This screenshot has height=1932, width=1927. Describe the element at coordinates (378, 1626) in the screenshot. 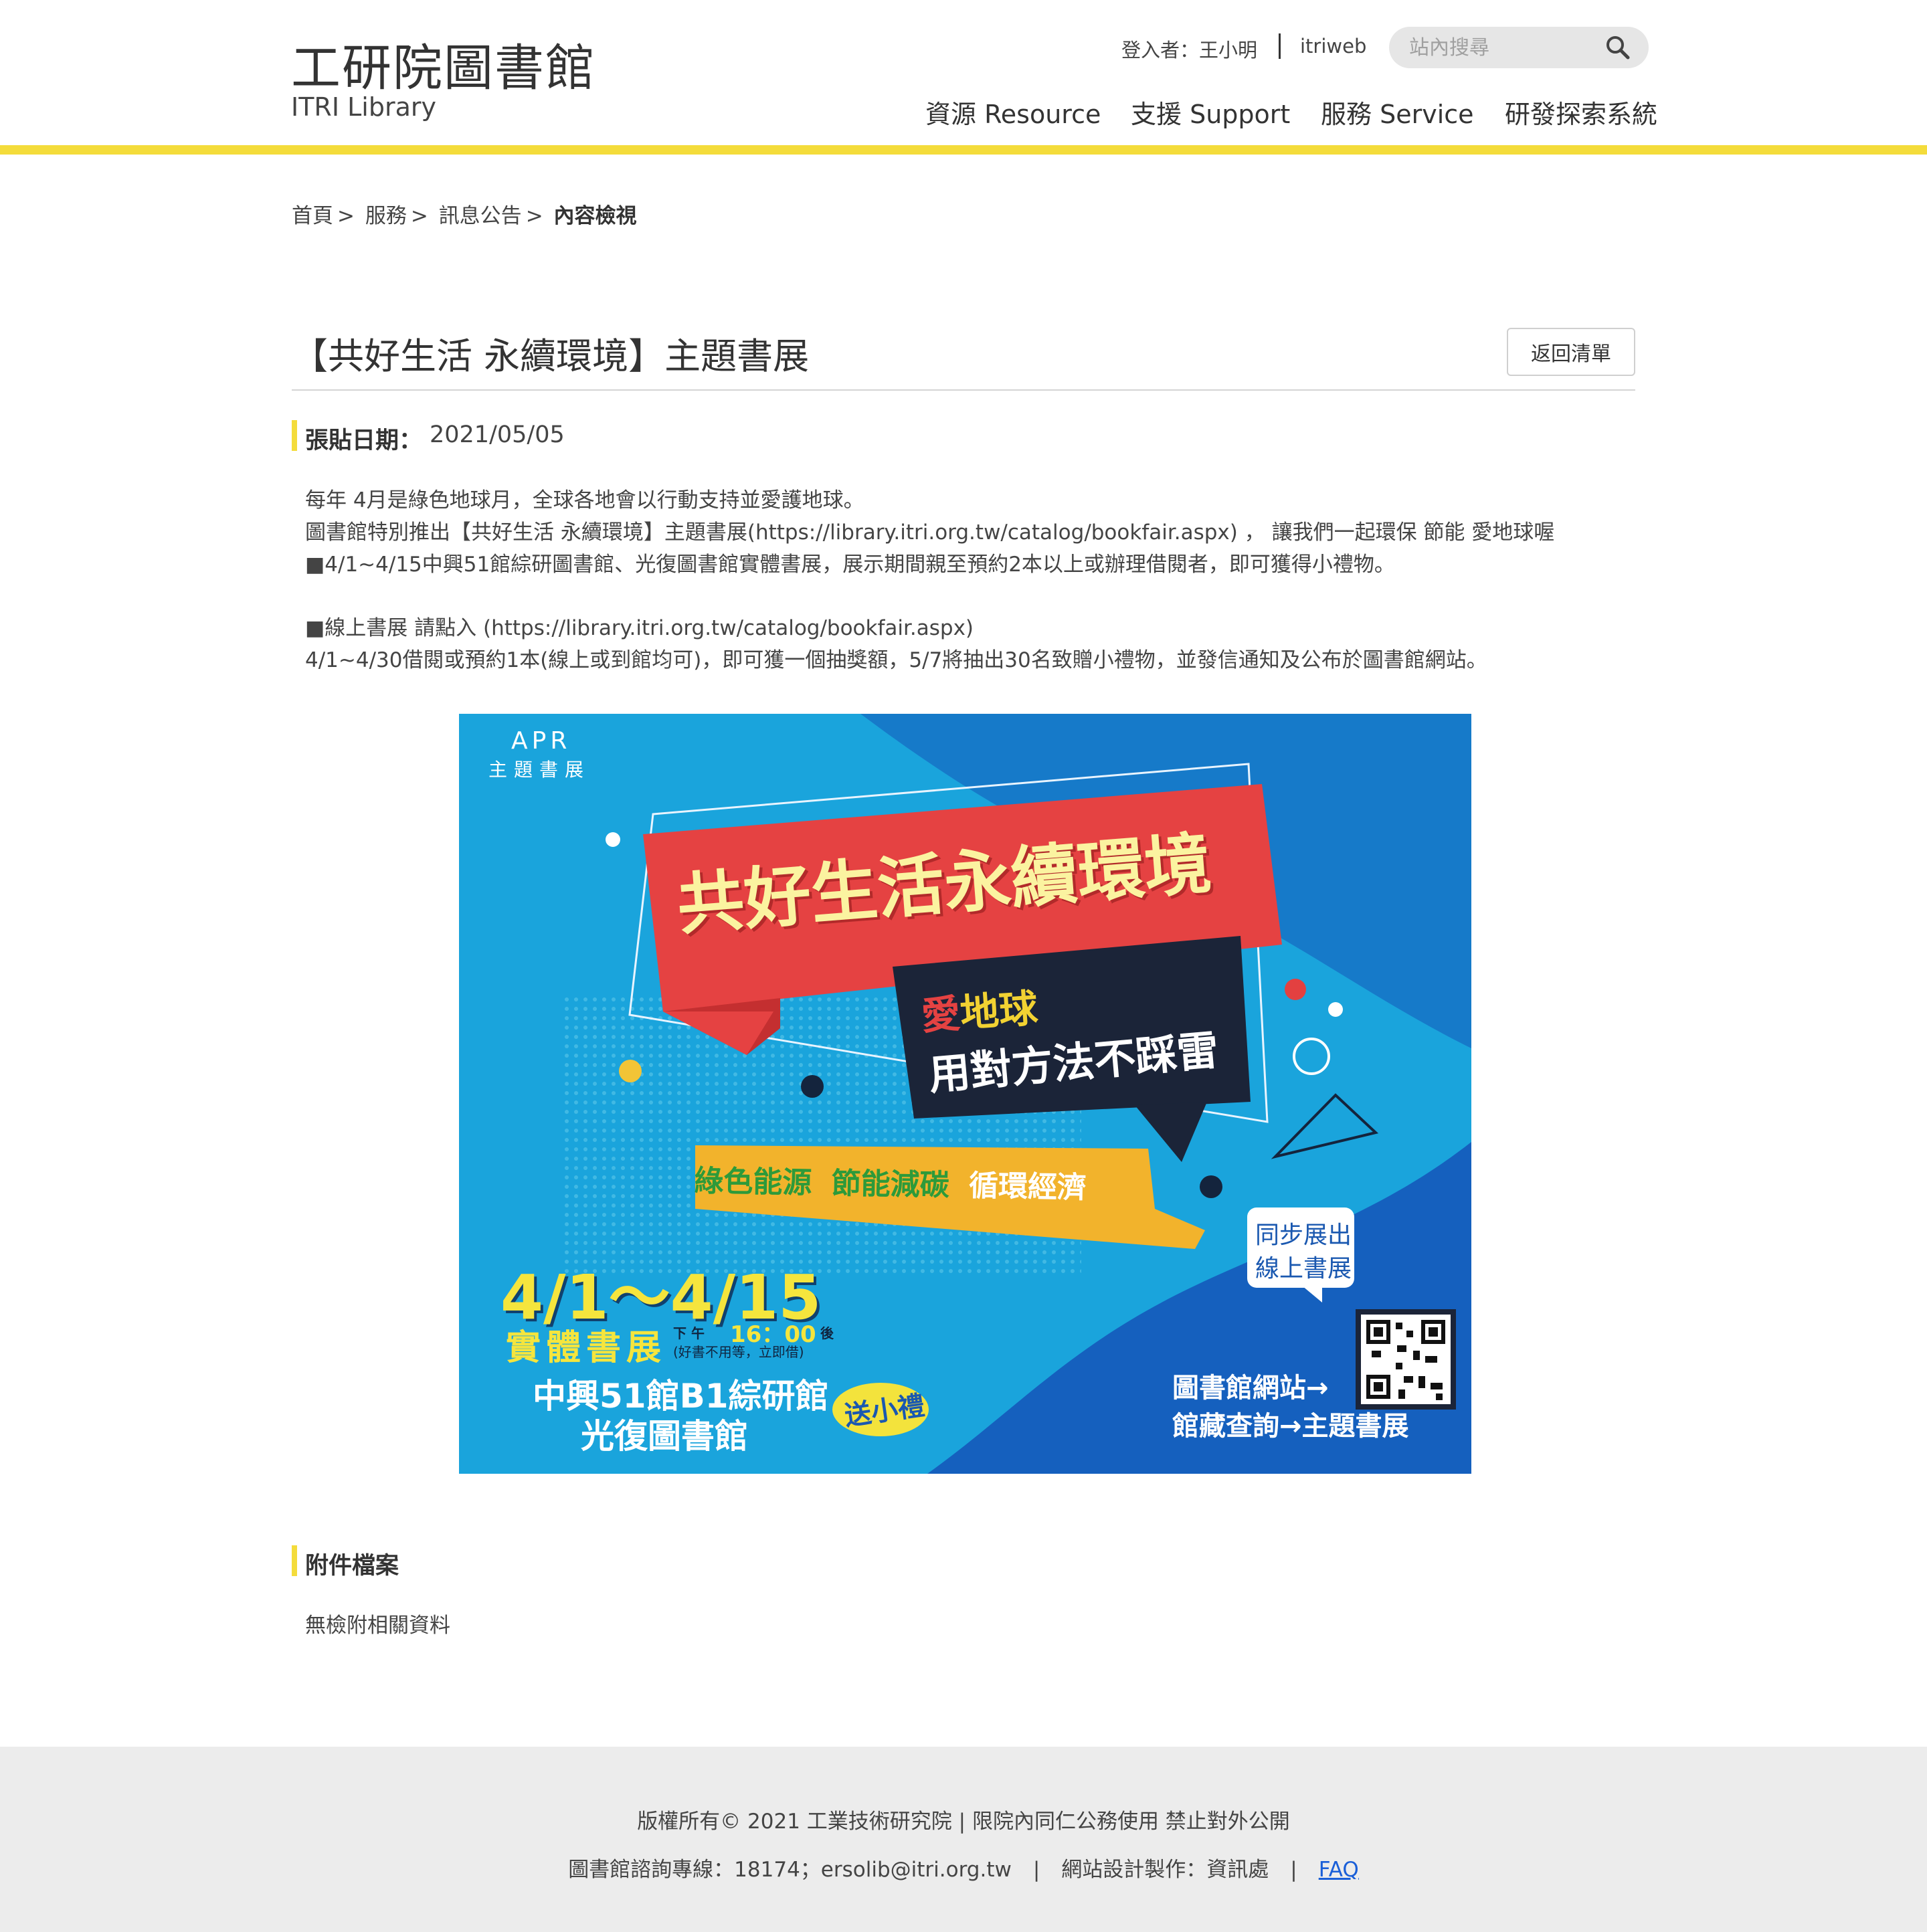

I see `attachments-empty-text: 無檢附相關資料` at that location.